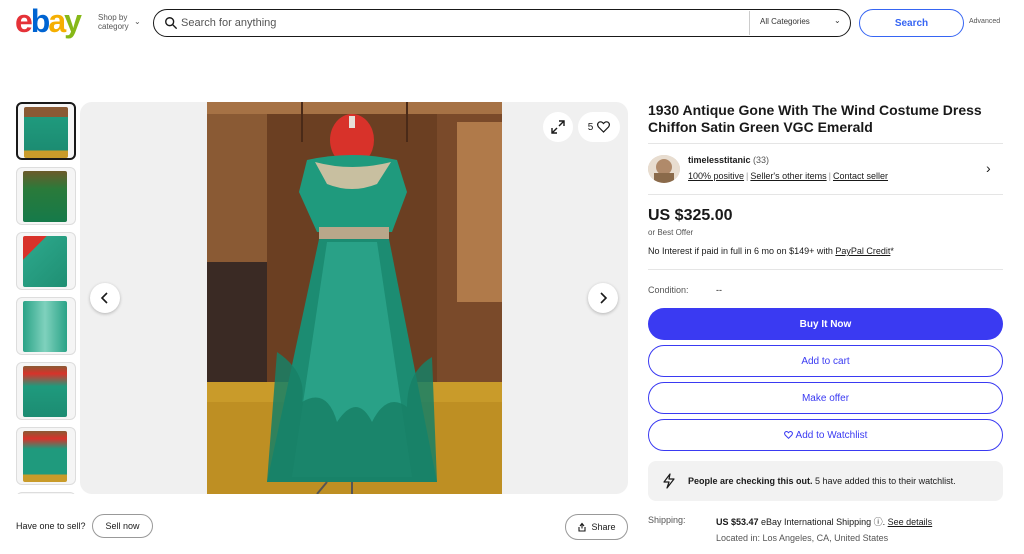  I want to click on category-select: All Categories, so click(785, 21).